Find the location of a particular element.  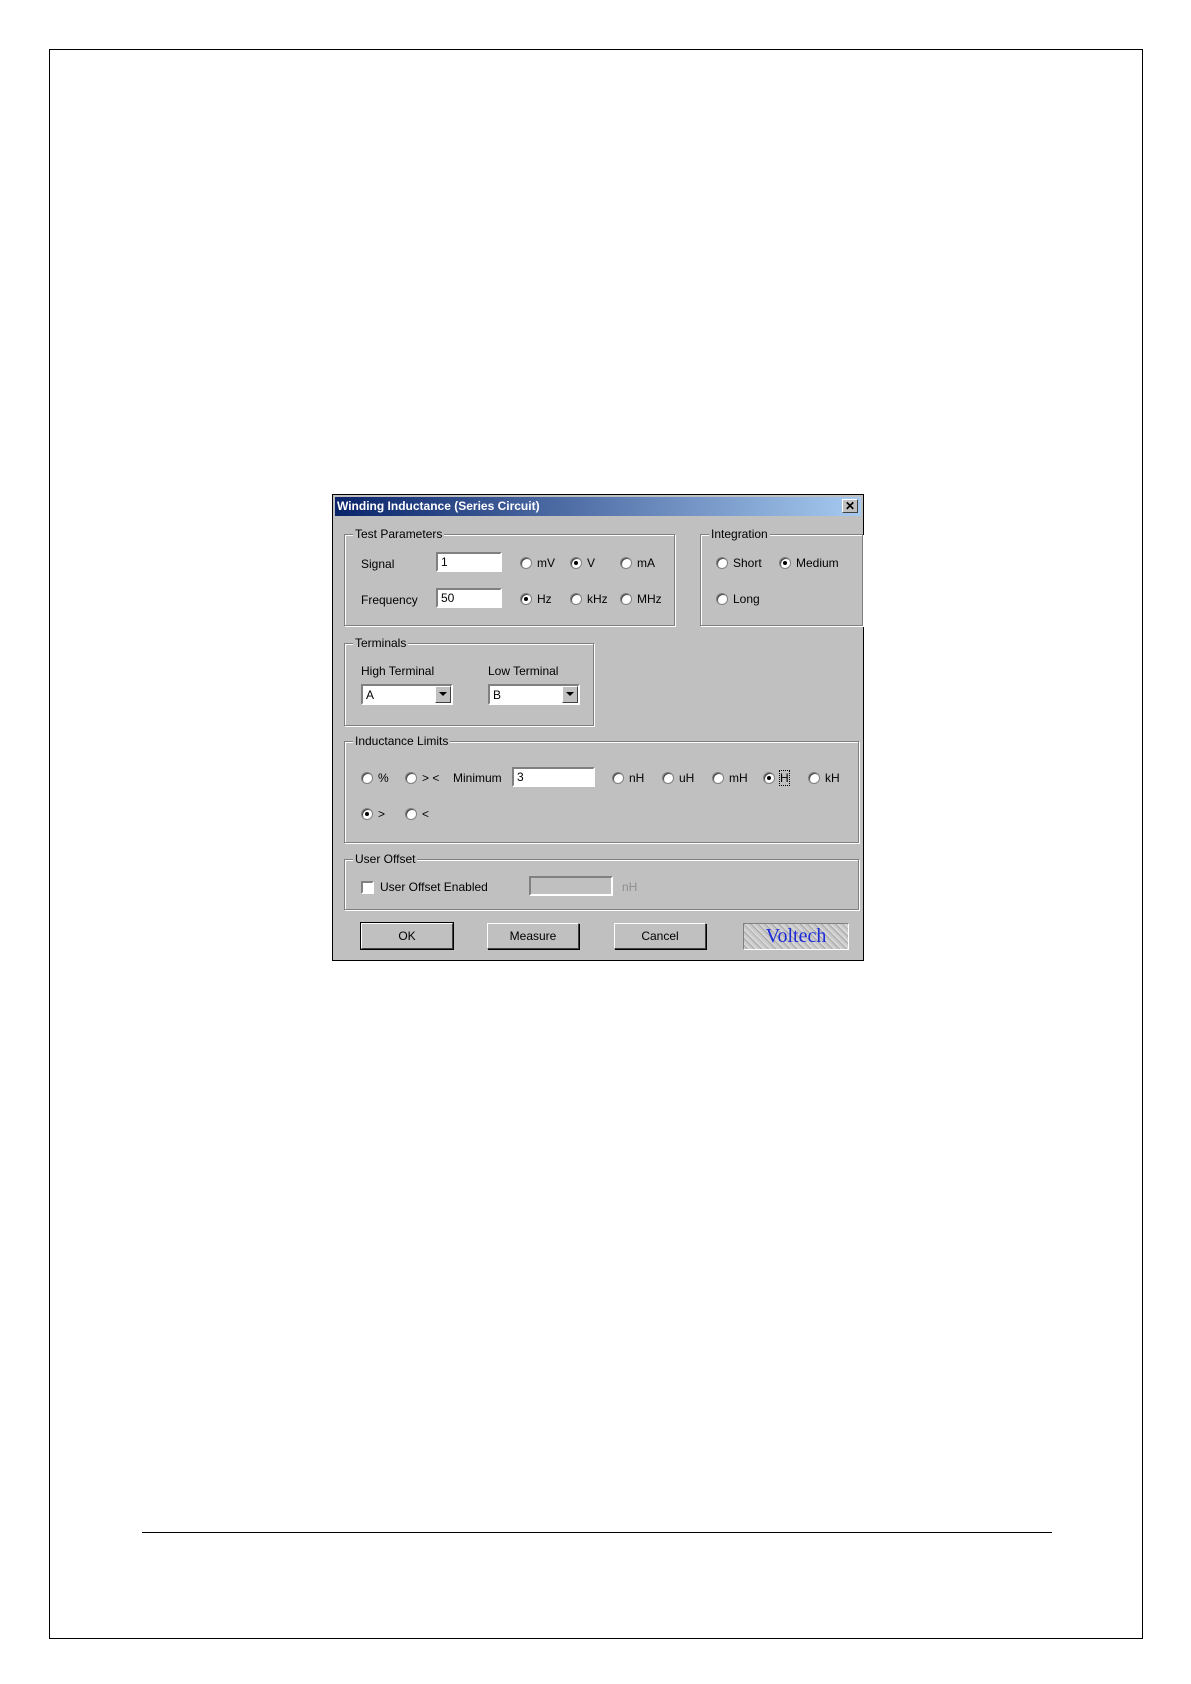

radio-label: Short is located at coordinates (747, 563).